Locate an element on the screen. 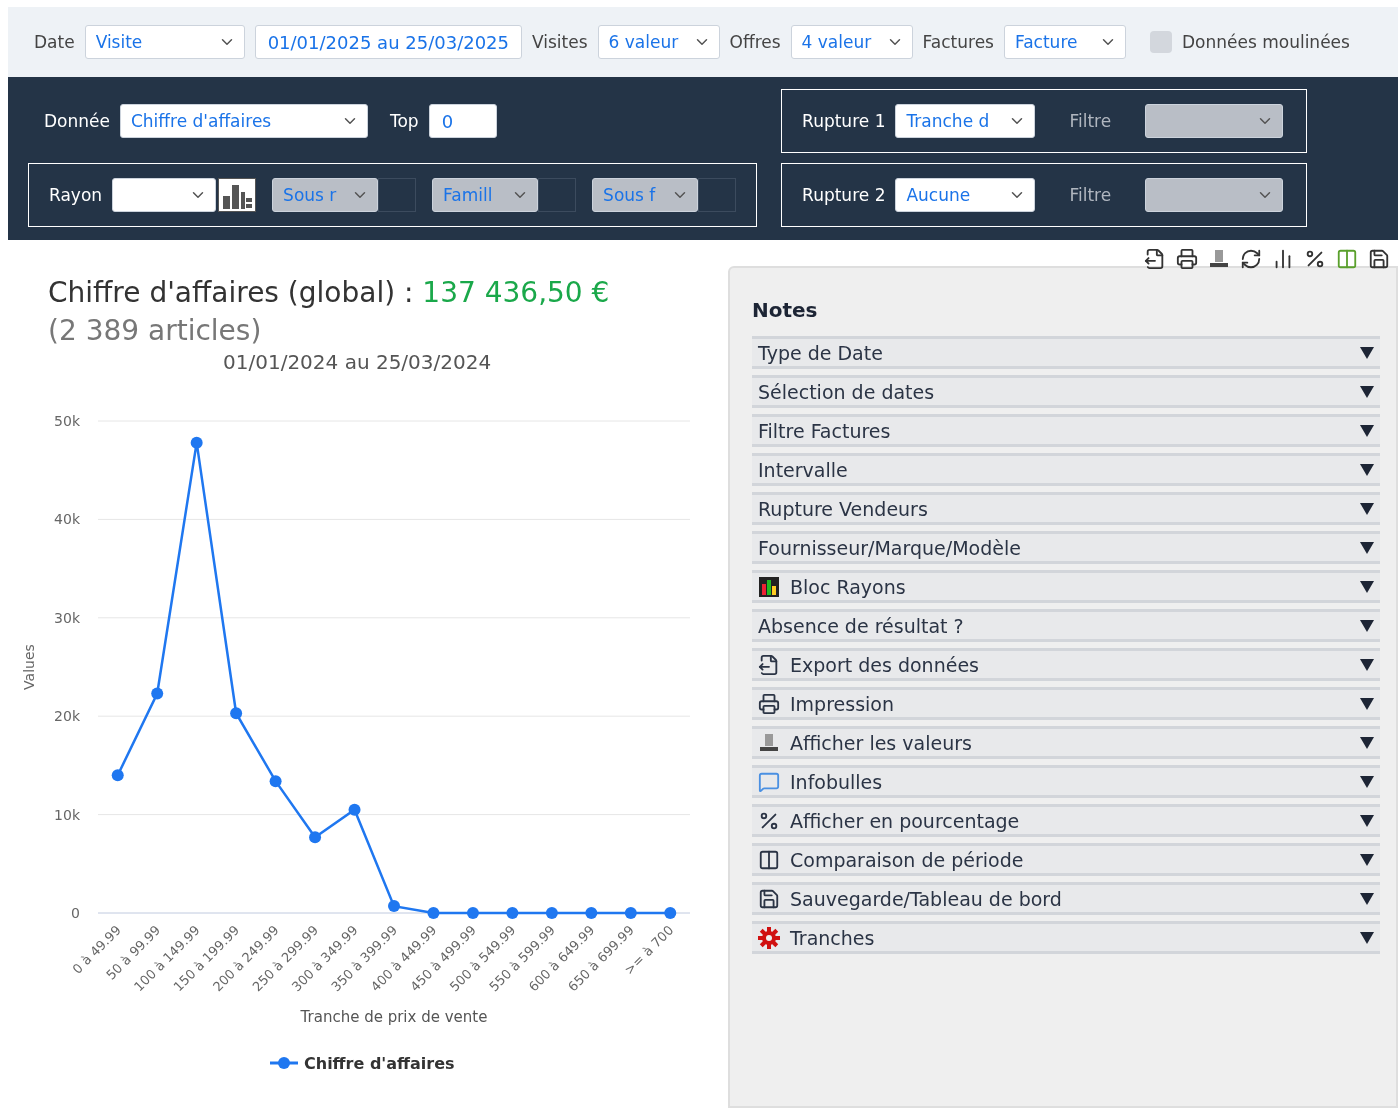 The image size is (1398, 1108). rupture-label: Rupture 1 is located at coordinates (844, 121).